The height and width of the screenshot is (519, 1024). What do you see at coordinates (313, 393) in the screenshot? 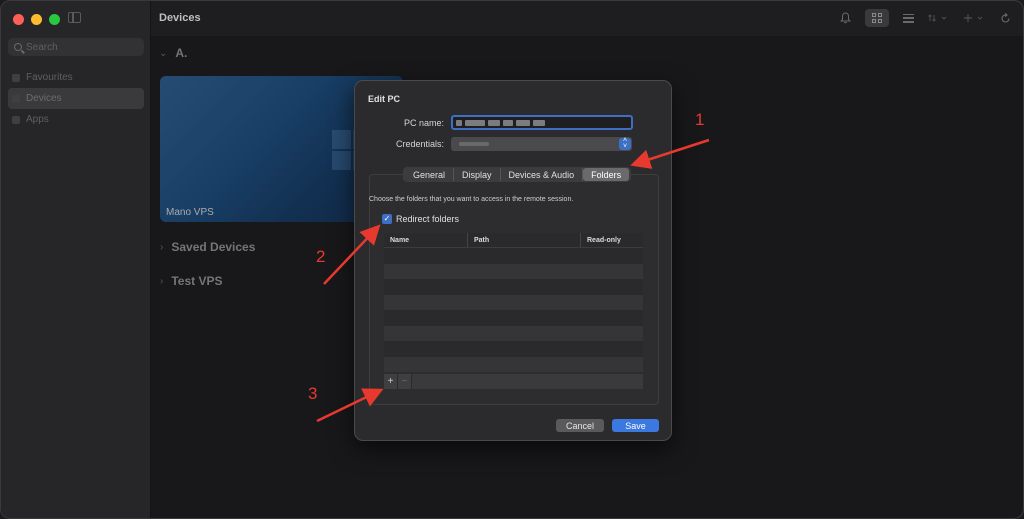
I see `annotation-label-3: 3` at bounding box center [313, 393].